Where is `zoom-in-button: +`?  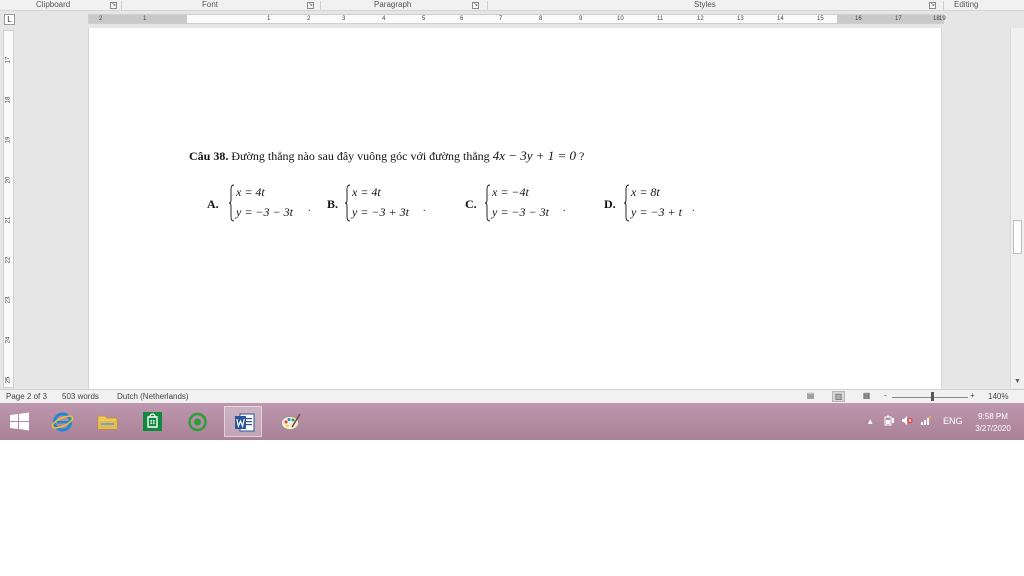
zoom-in-button: + is located at coordinates (972, 395).